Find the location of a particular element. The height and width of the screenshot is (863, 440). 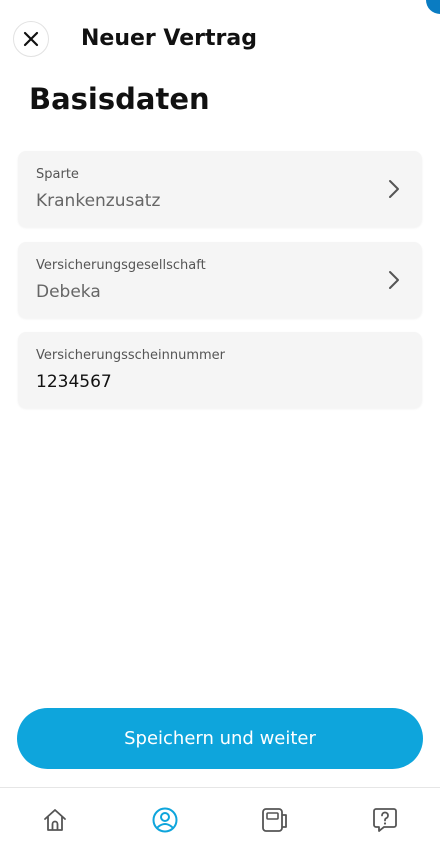

field-value: Debeka is located at coordinates (68, 292).